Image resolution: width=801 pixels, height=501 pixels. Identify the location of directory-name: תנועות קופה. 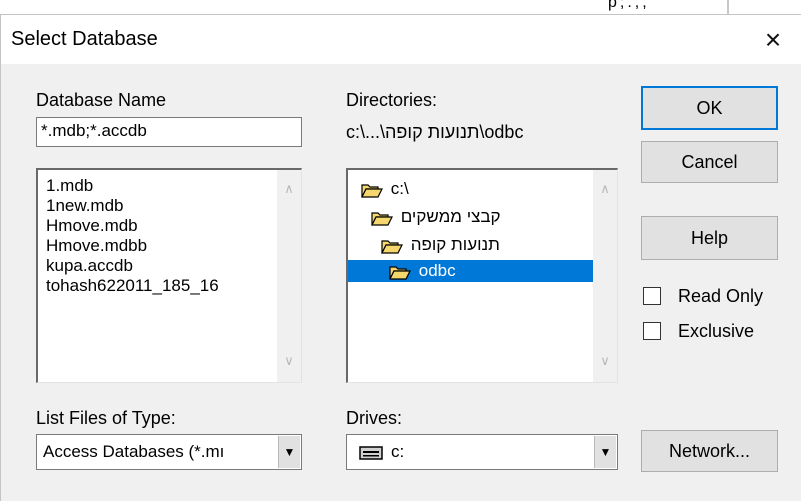
(455, 244).